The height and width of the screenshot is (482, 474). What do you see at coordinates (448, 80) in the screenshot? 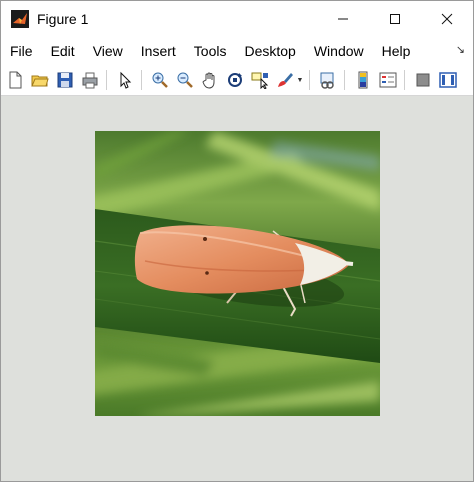
I see `show-plot-tools-icon` at bounding box center [448, 80].